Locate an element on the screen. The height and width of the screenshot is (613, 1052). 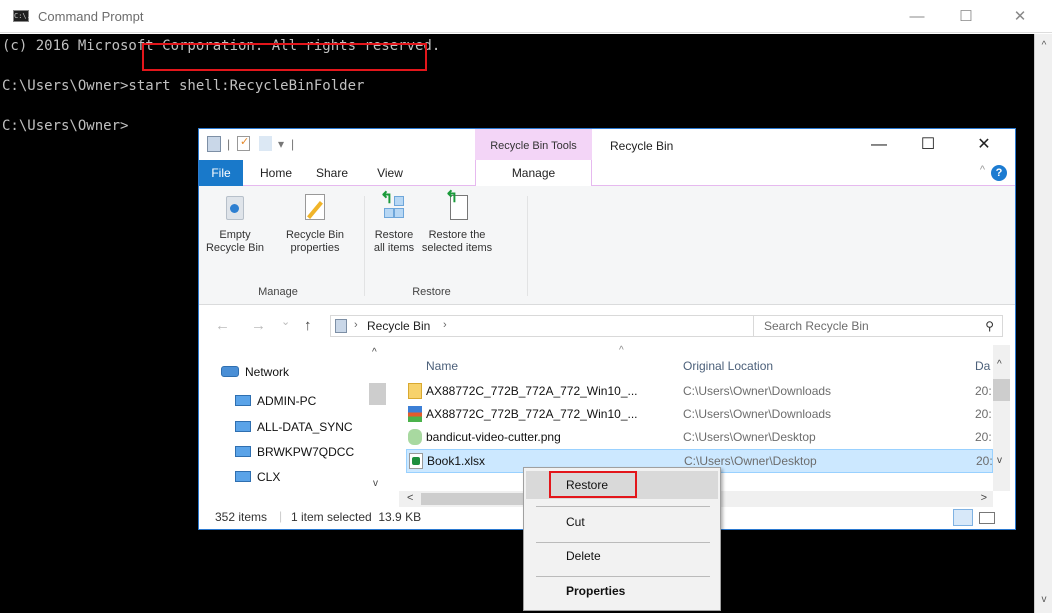
archive-icon is located at coordinates (415, 414).